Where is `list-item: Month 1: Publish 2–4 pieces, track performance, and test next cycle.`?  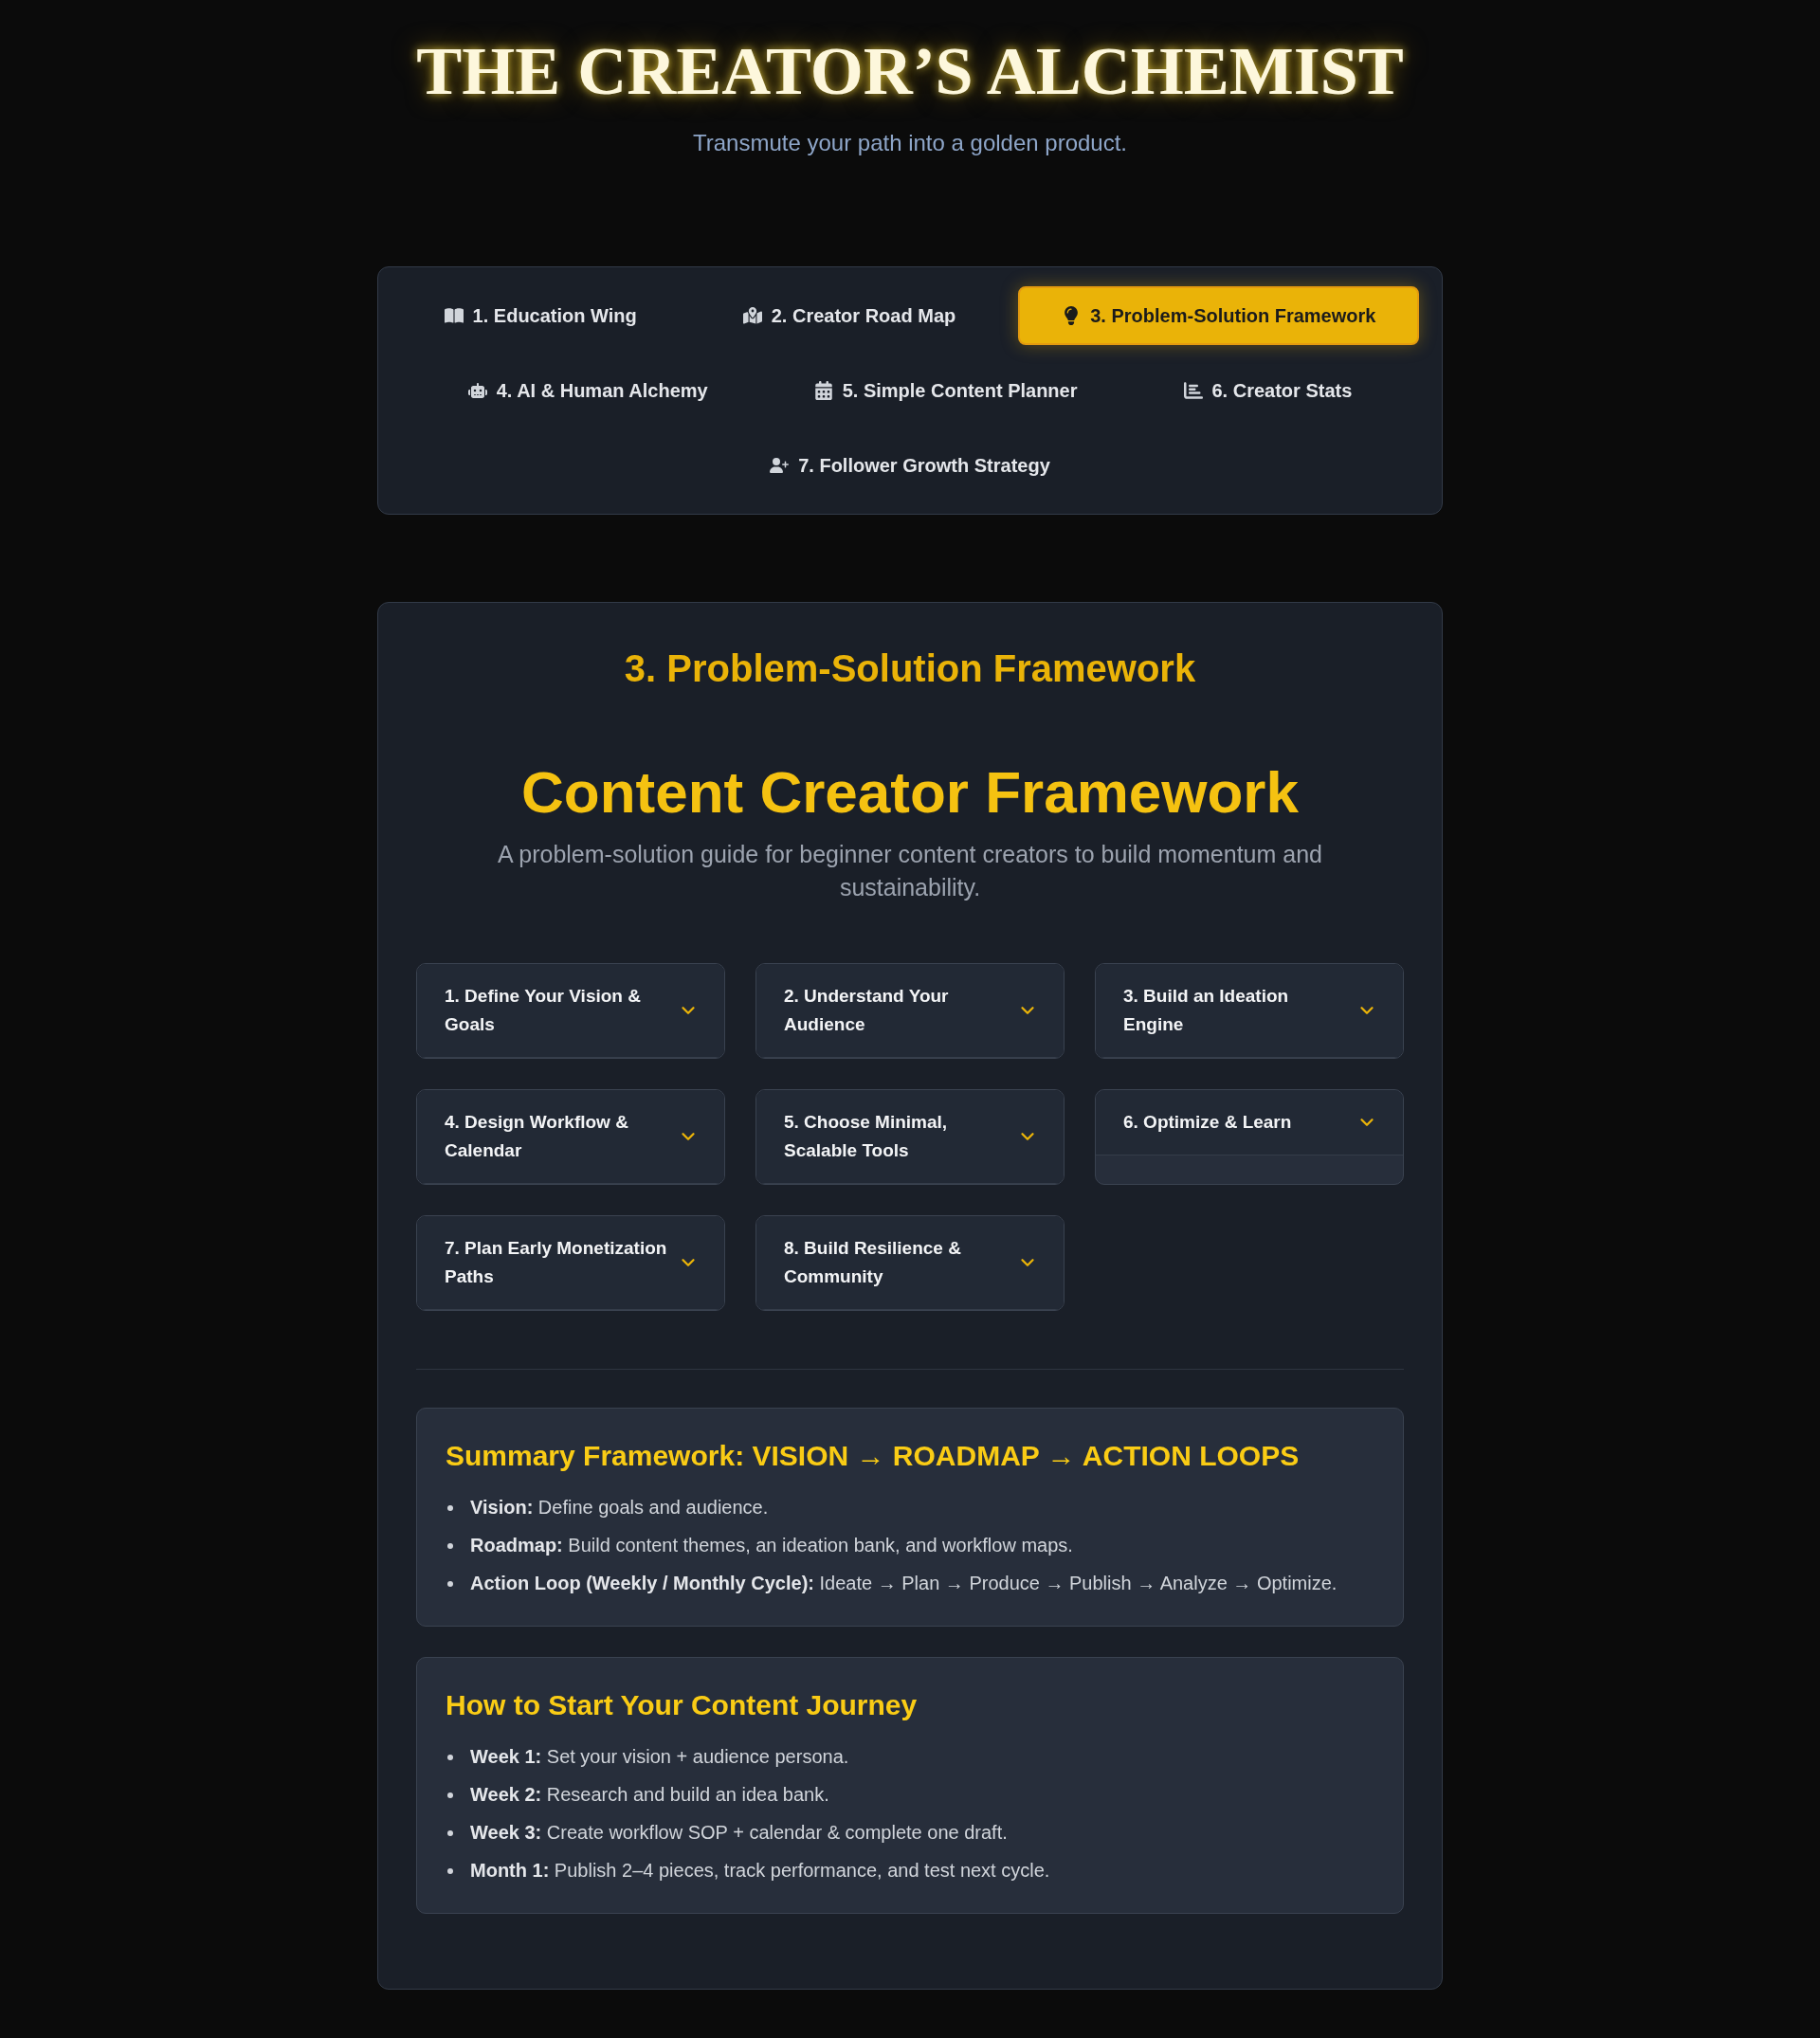
list-item: Month 1: Publish 2–4 pieces, track performance, and test next cycle. is located at coordinates (760, 1871).